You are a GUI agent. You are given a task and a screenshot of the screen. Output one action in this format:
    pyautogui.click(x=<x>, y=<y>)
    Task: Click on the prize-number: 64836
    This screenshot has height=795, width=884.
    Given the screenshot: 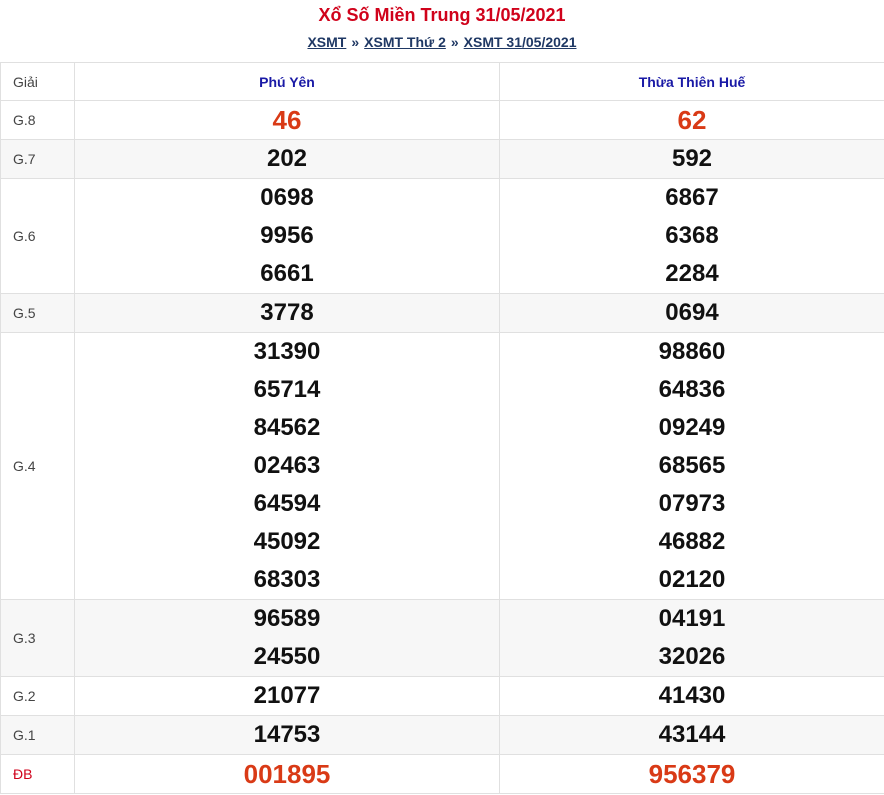 What is the action you would take?
    pyautogui.click(x=692, y=389)
    